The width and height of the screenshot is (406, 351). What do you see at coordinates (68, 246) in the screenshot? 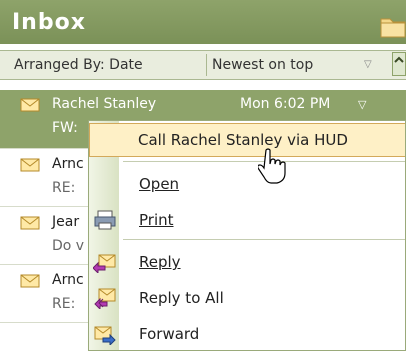
I see `message-subject: Do v` at bounding box center [68, 246].